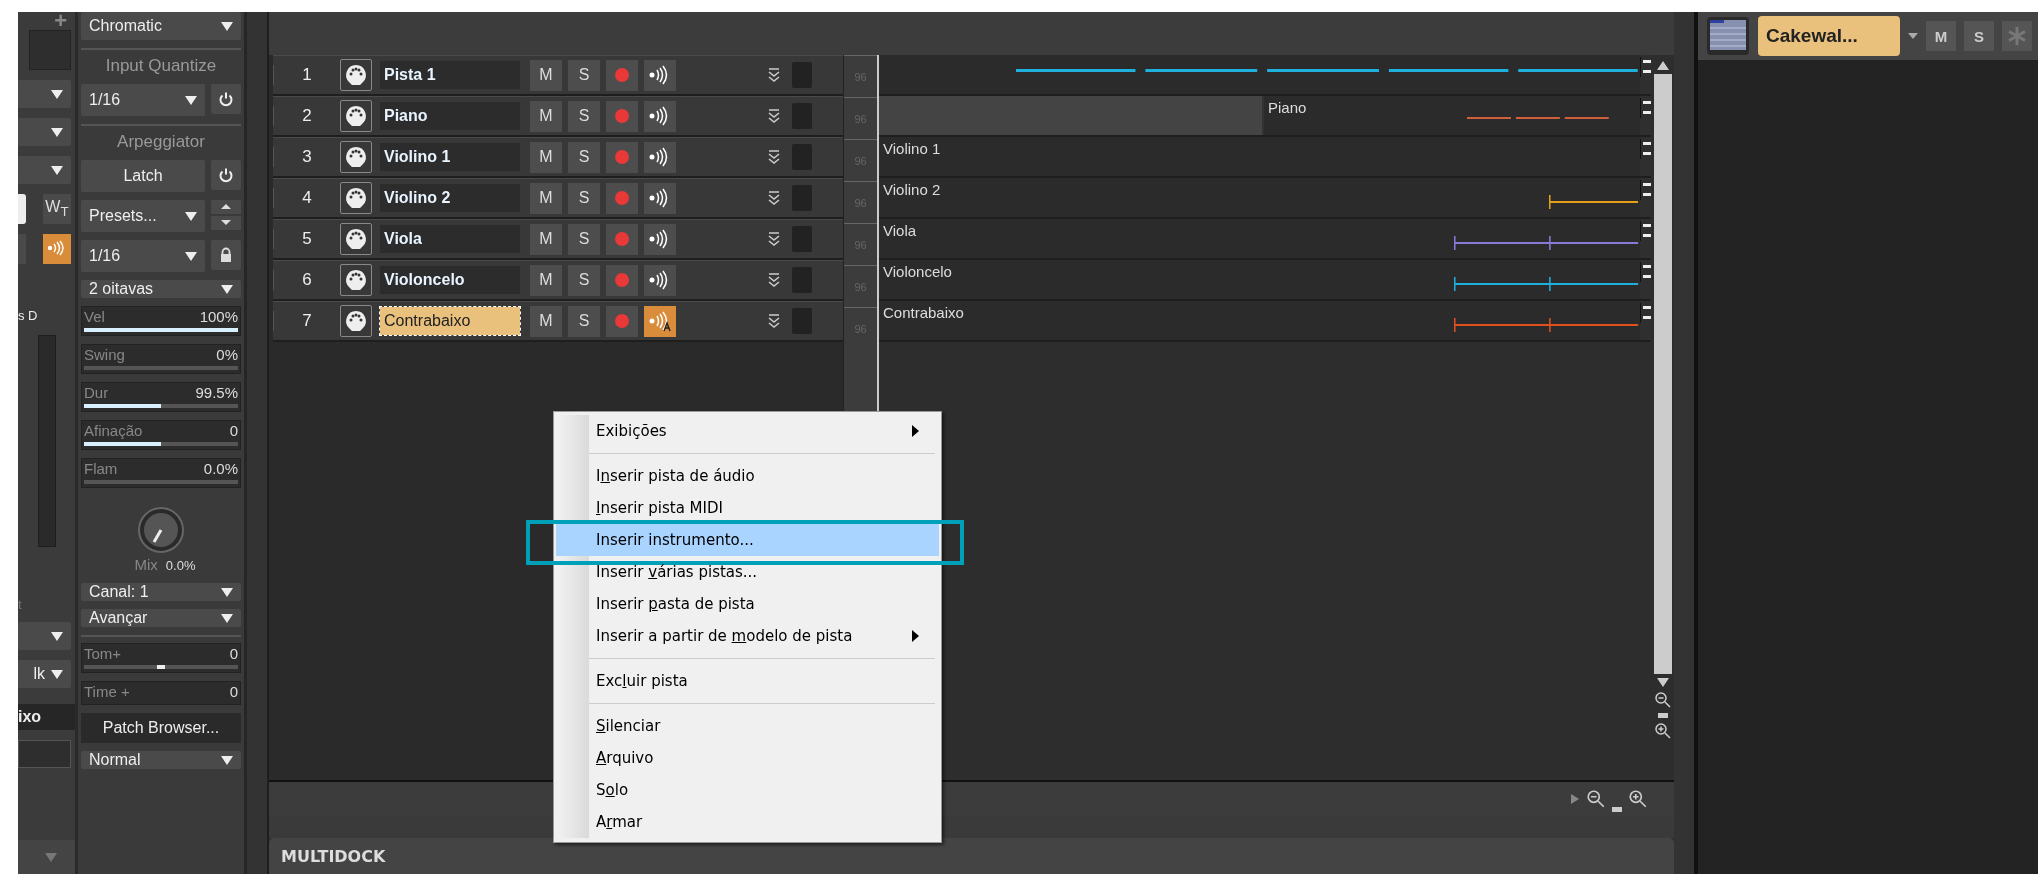 Image resolution: width=2038 pixels, height=874 pixels. I want to click on scroll-down-icon, so click(1662, 682).